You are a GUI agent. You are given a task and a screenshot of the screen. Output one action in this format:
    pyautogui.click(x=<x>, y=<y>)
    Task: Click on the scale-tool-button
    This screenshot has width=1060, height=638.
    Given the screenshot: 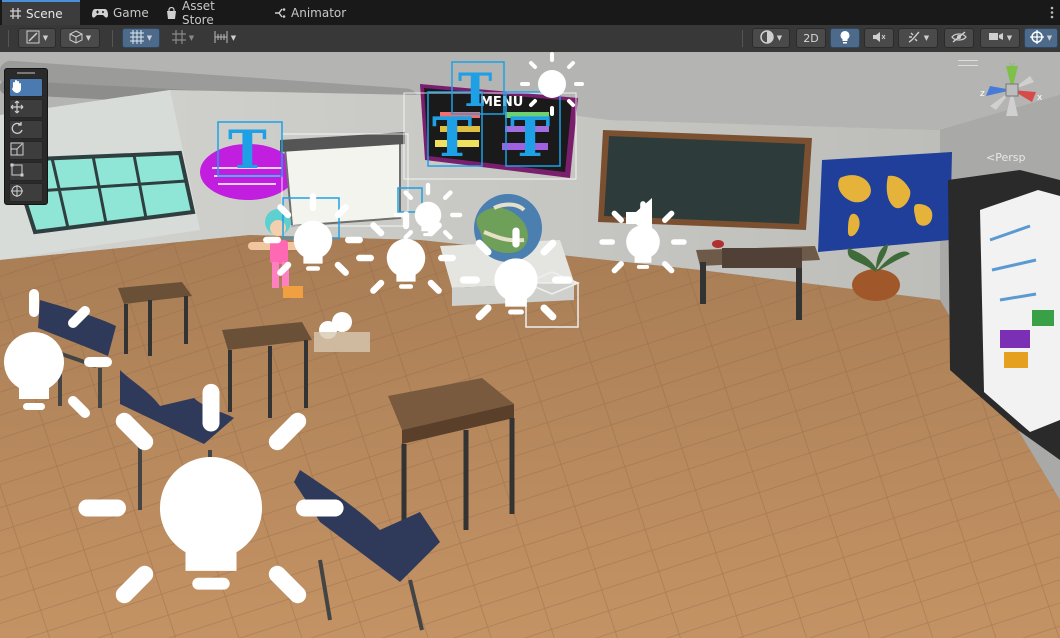 What is the action you would take?
    pyautogui.click(x=26, y=150)
    